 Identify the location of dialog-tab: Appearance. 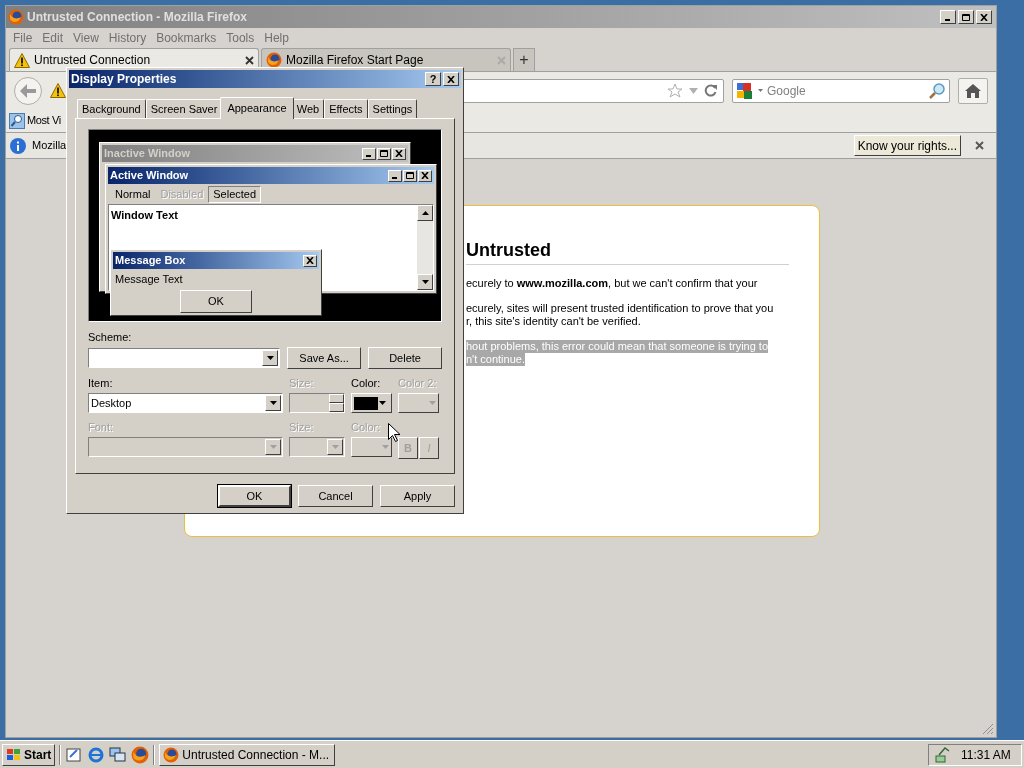
(257, 108).